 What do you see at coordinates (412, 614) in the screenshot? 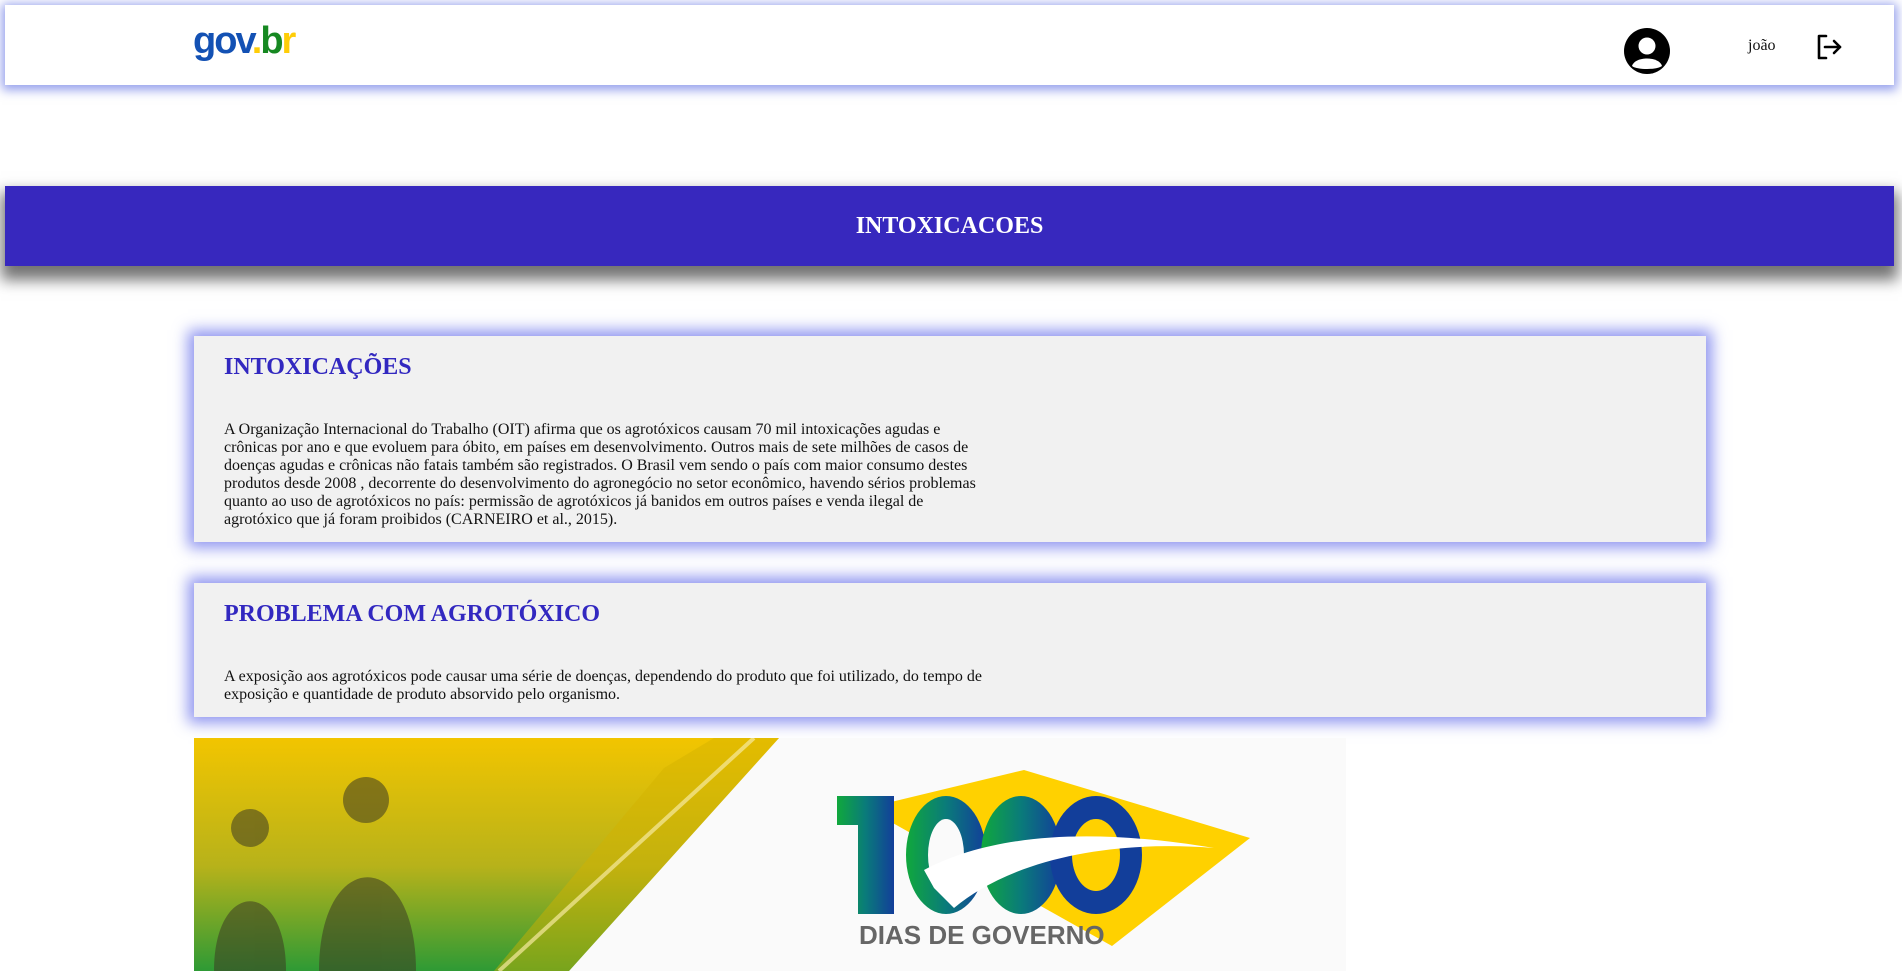
I see `card-title: PROBLEMA COM AGROTÓXICO` at bounding box center [412, 614].